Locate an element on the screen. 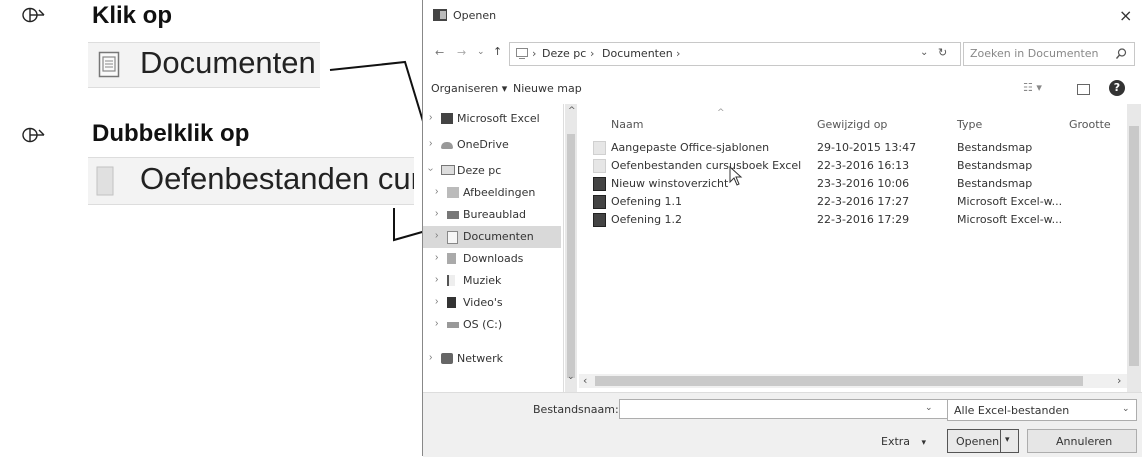 The image size is (1142, 457). scroll-left-icon: ‹ is located at coordinates (585, 380).